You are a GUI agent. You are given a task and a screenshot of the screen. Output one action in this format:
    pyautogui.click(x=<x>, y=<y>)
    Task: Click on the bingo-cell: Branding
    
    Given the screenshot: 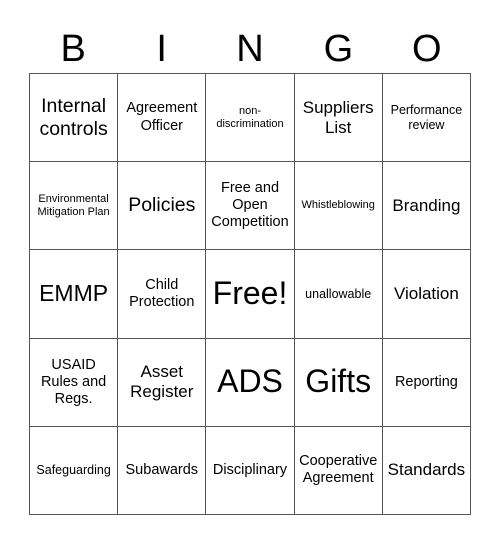 What is the action you would take?
    pyautogui.click(x=426, y=206)
    